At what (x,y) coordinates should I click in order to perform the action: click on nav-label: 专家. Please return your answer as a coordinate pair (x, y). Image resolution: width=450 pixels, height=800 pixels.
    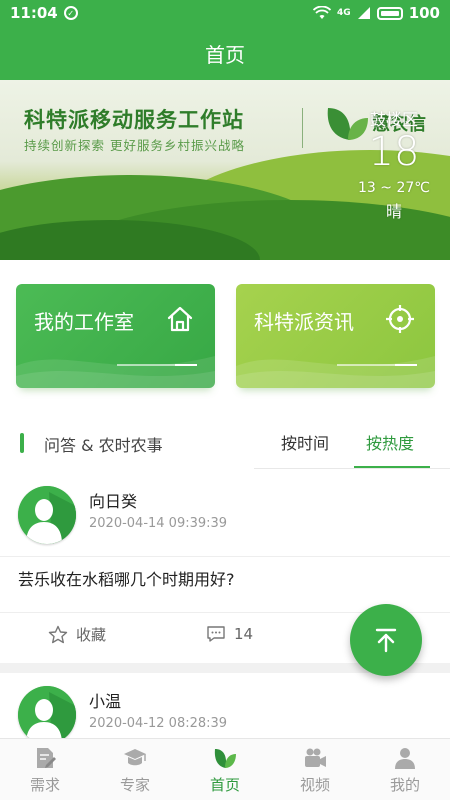
    Looking at the image, I should click on (134, 785).